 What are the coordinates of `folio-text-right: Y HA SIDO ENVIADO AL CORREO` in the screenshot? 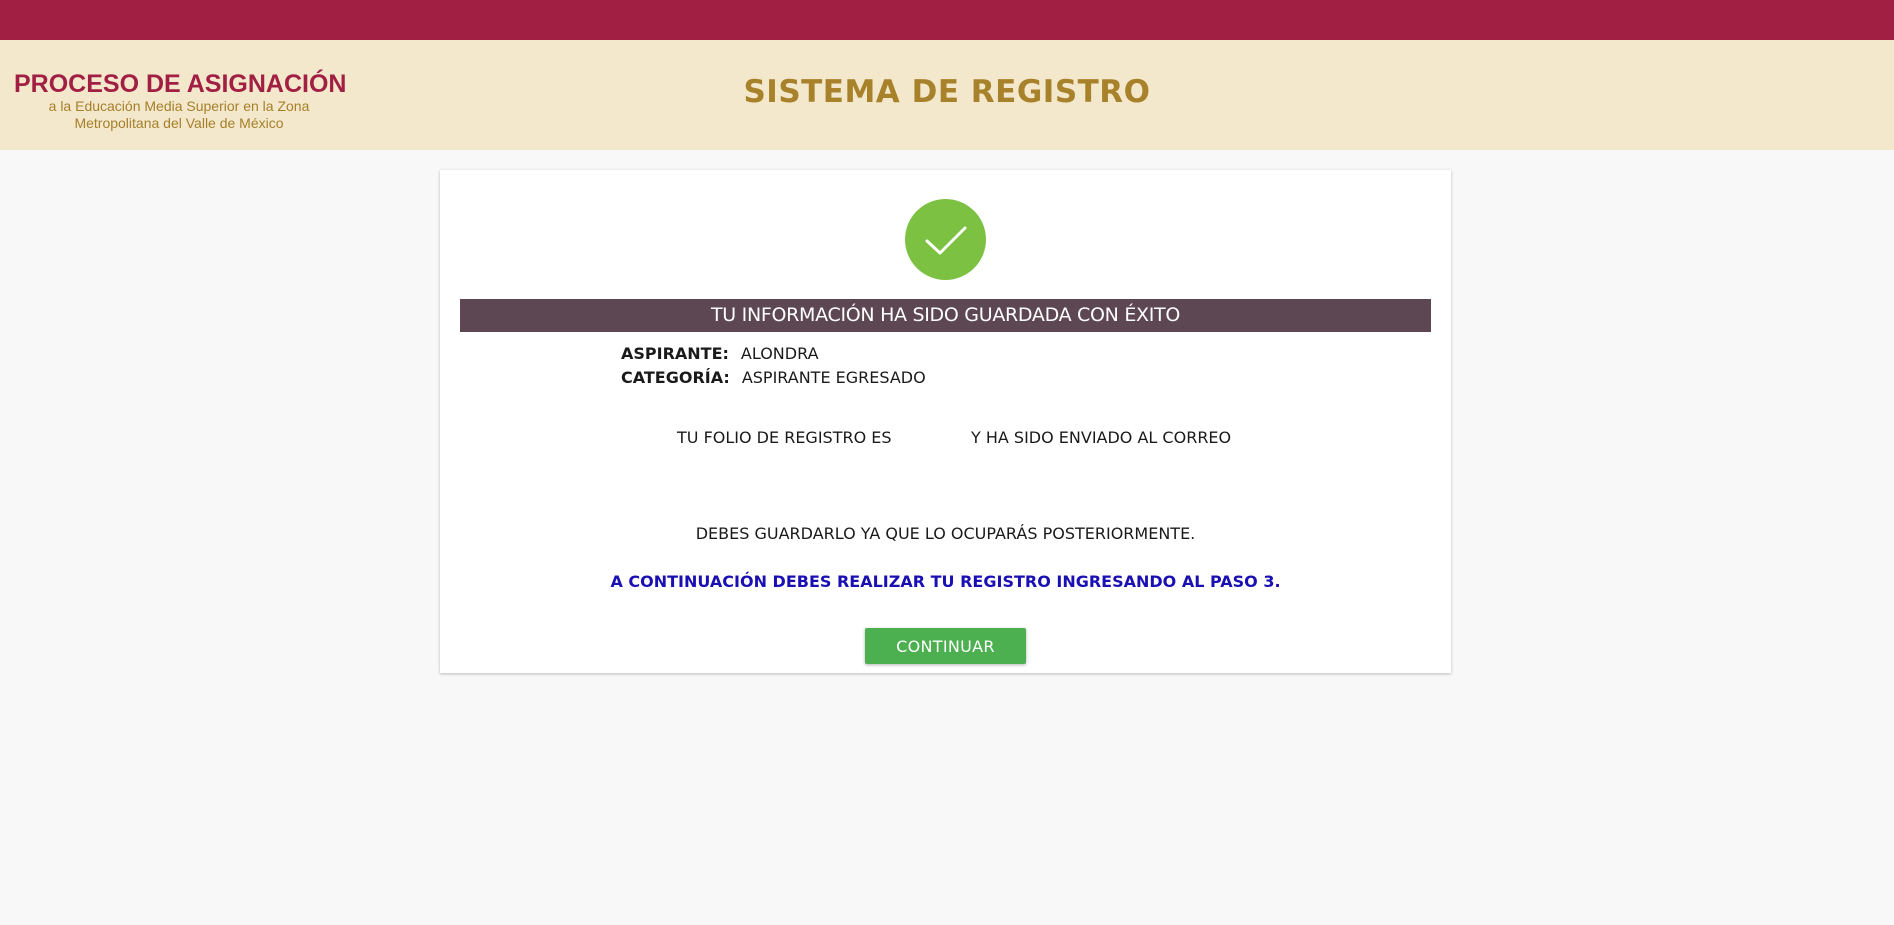 It's located at (1101, 437).